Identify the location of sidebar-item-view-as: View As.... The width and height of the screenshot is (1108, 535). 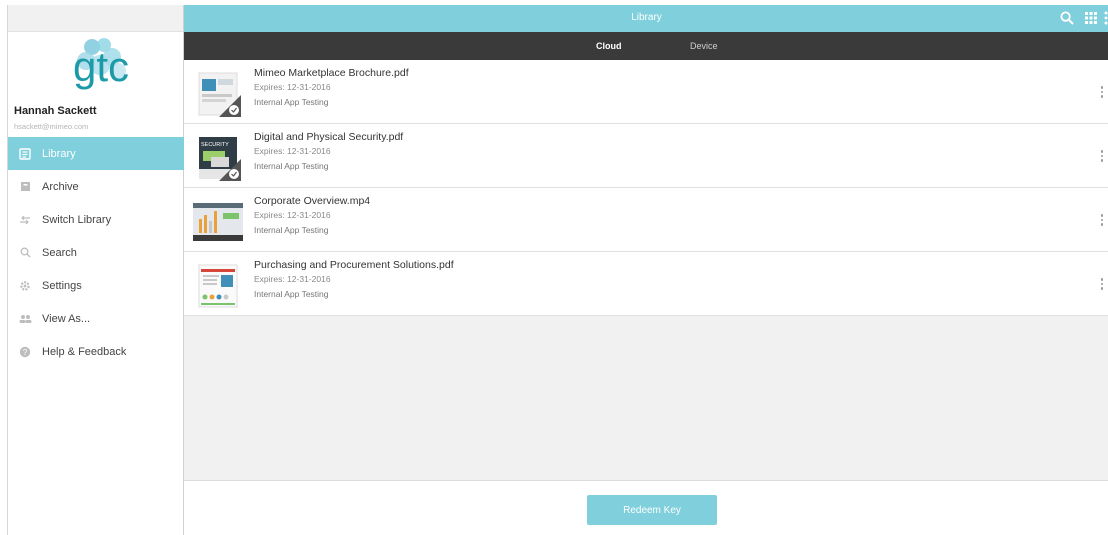
(96, 318).